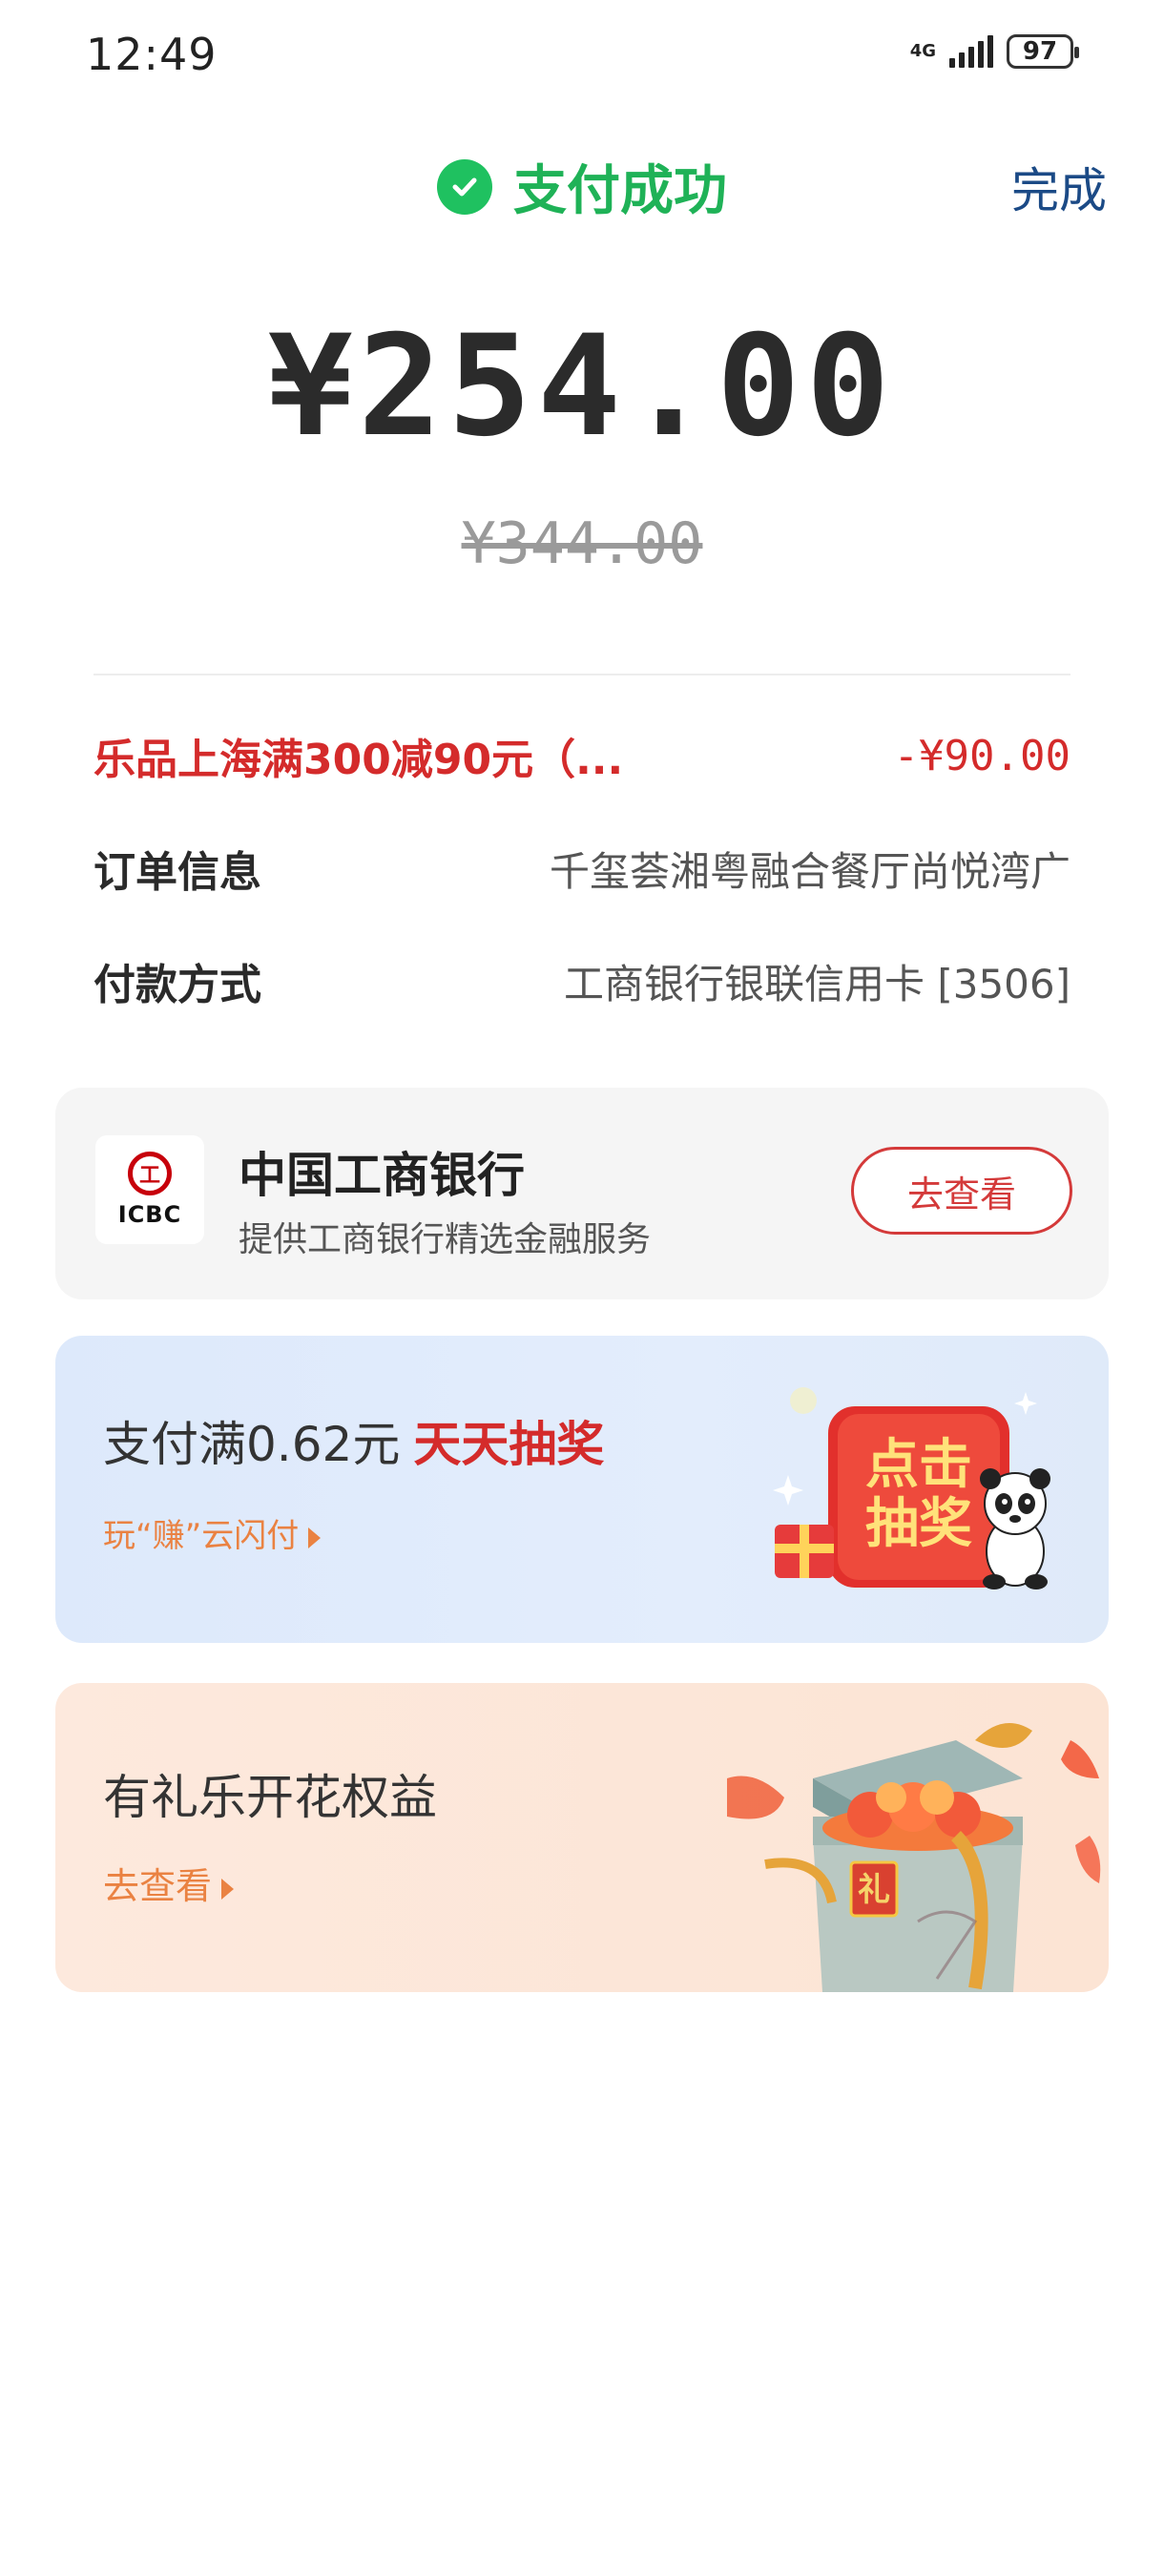 This screenshot has height=2576, width=1164. What do you see at coordinates (509, 1444) in the screenshot?
I see `lottery-highlight: 天天抽奖` at bounding box center [509, 1444].